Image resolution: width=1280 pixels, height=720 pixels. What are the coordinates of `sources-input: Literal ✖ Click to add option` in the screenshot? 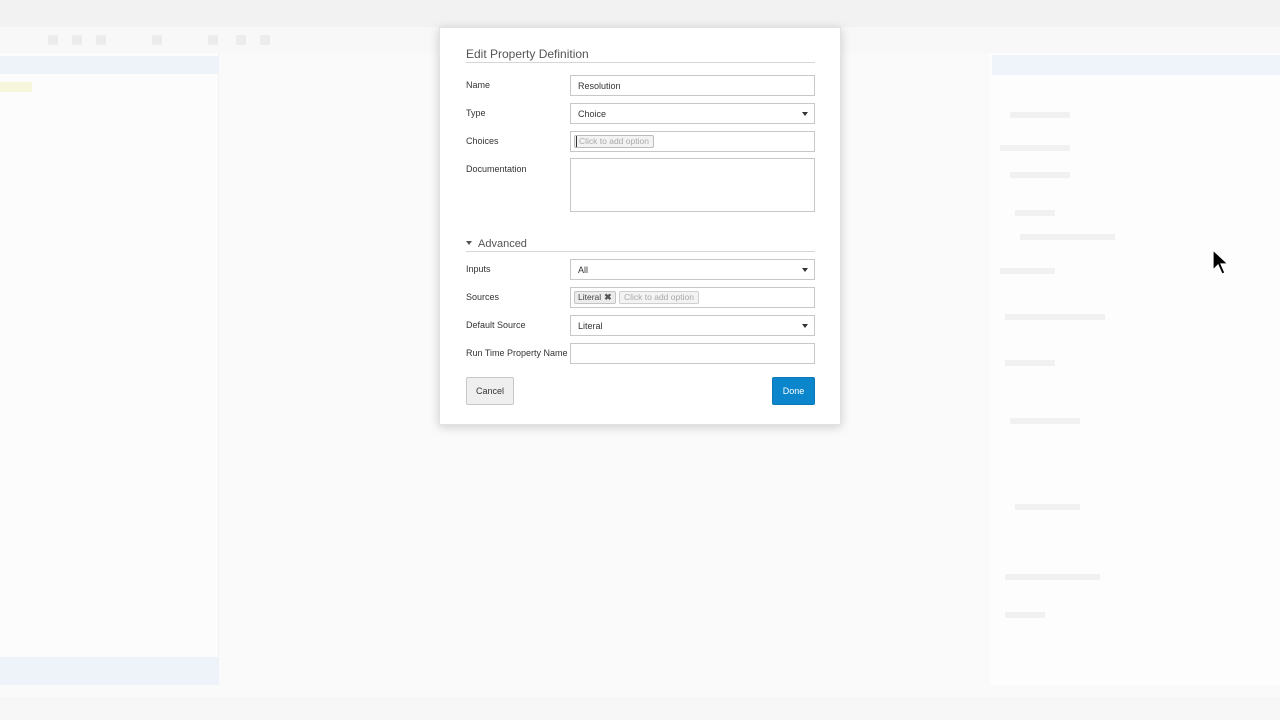 It's located at (692, 297).